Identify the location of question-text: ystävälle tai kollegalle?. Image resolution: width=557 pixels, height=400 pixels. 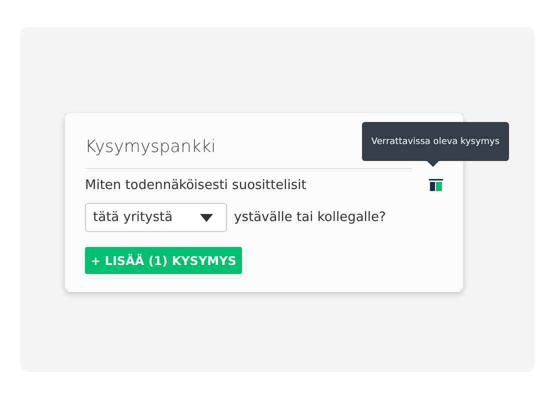
(310, 217).